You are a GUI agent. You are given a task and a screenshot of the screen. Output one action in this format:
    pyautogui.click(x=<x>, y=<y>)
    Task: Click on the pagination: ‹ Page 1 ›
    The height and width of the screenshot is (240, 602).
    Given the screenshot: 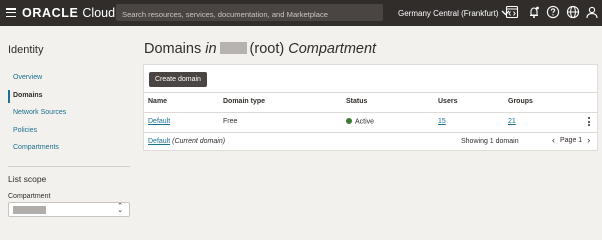 What is the action you would take?
    pyautogui.click(x=571, y=140)
    